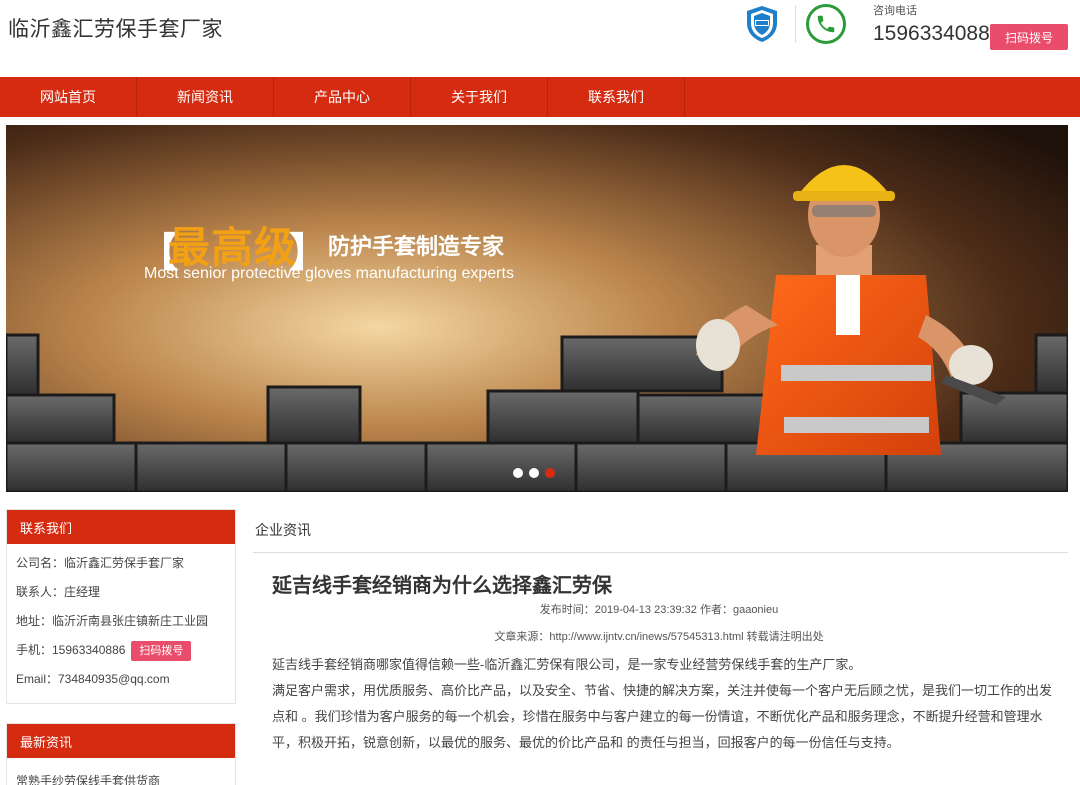 The width and height of the screenshot is (1080, 785). I want to click on nav-item-home: 网站首页, so click(68, 97).